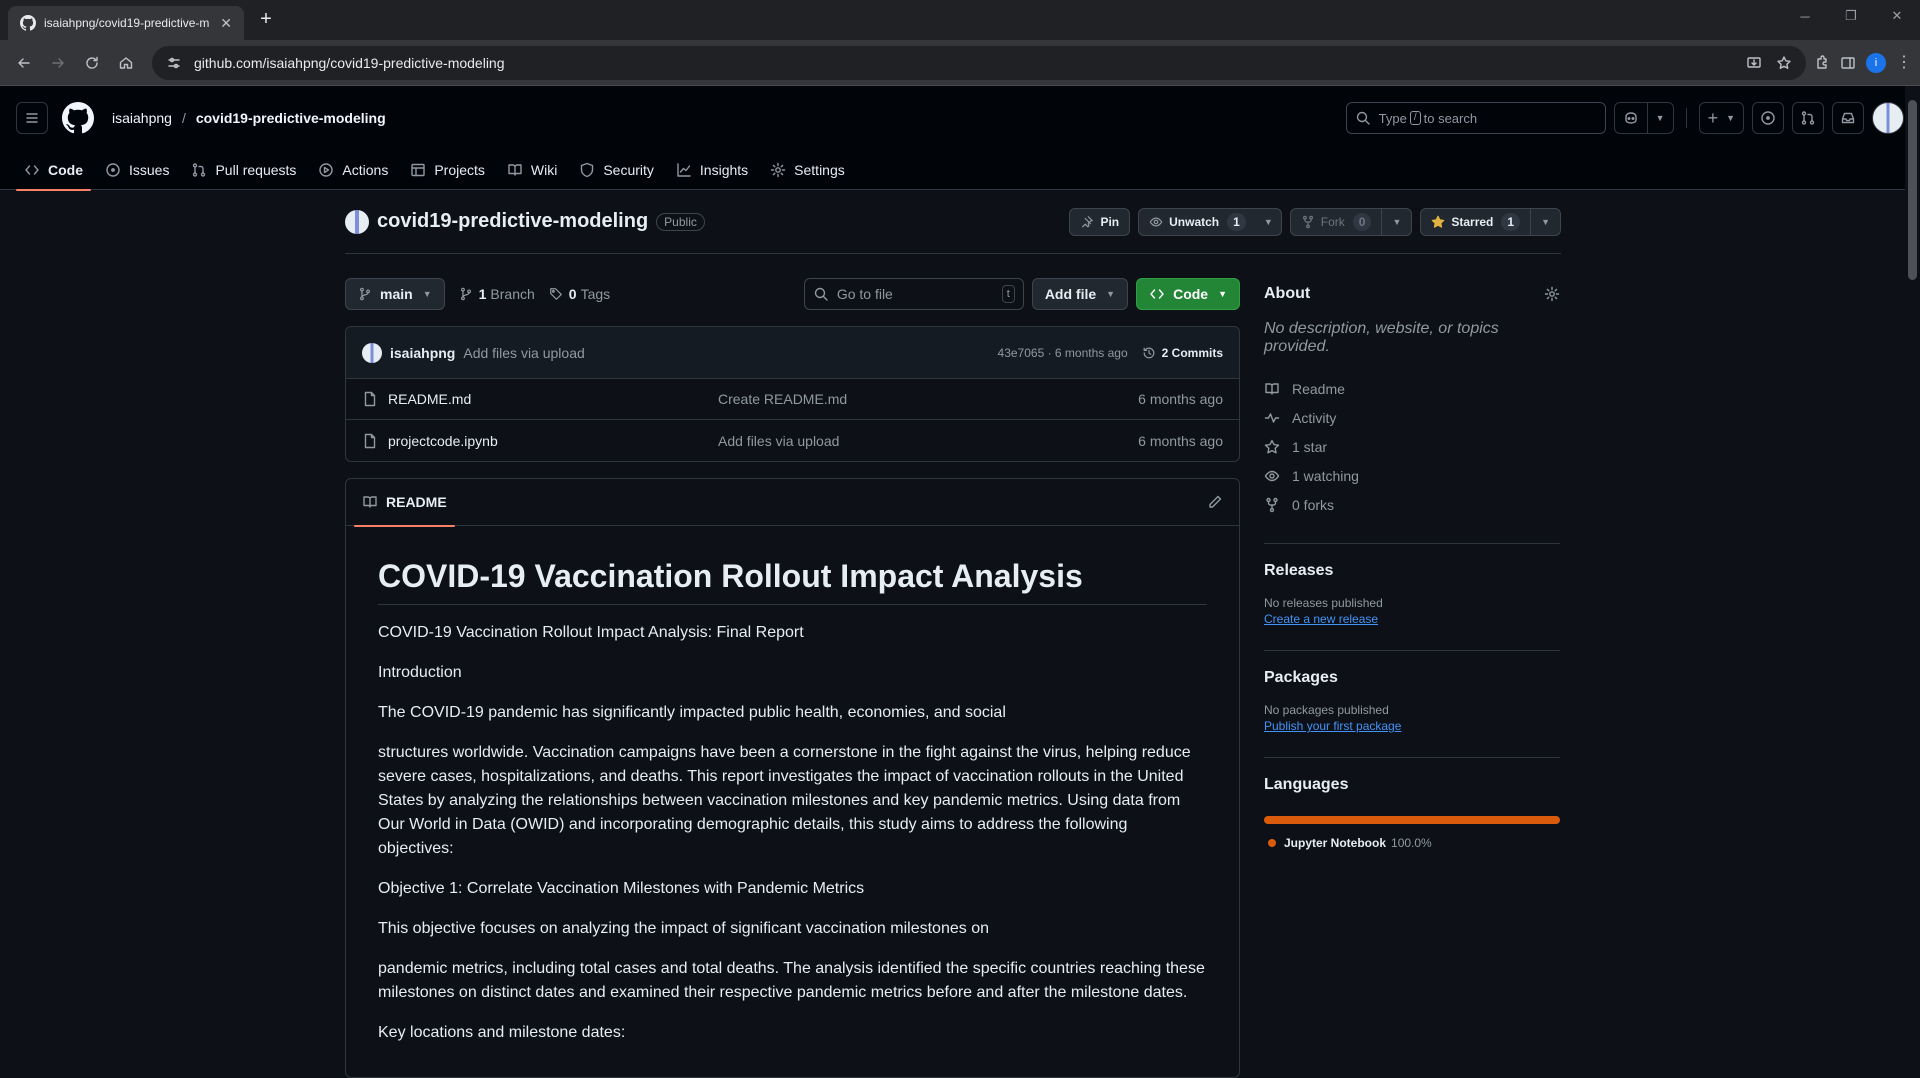  I want to click on header-divider, so click(1686, 118).